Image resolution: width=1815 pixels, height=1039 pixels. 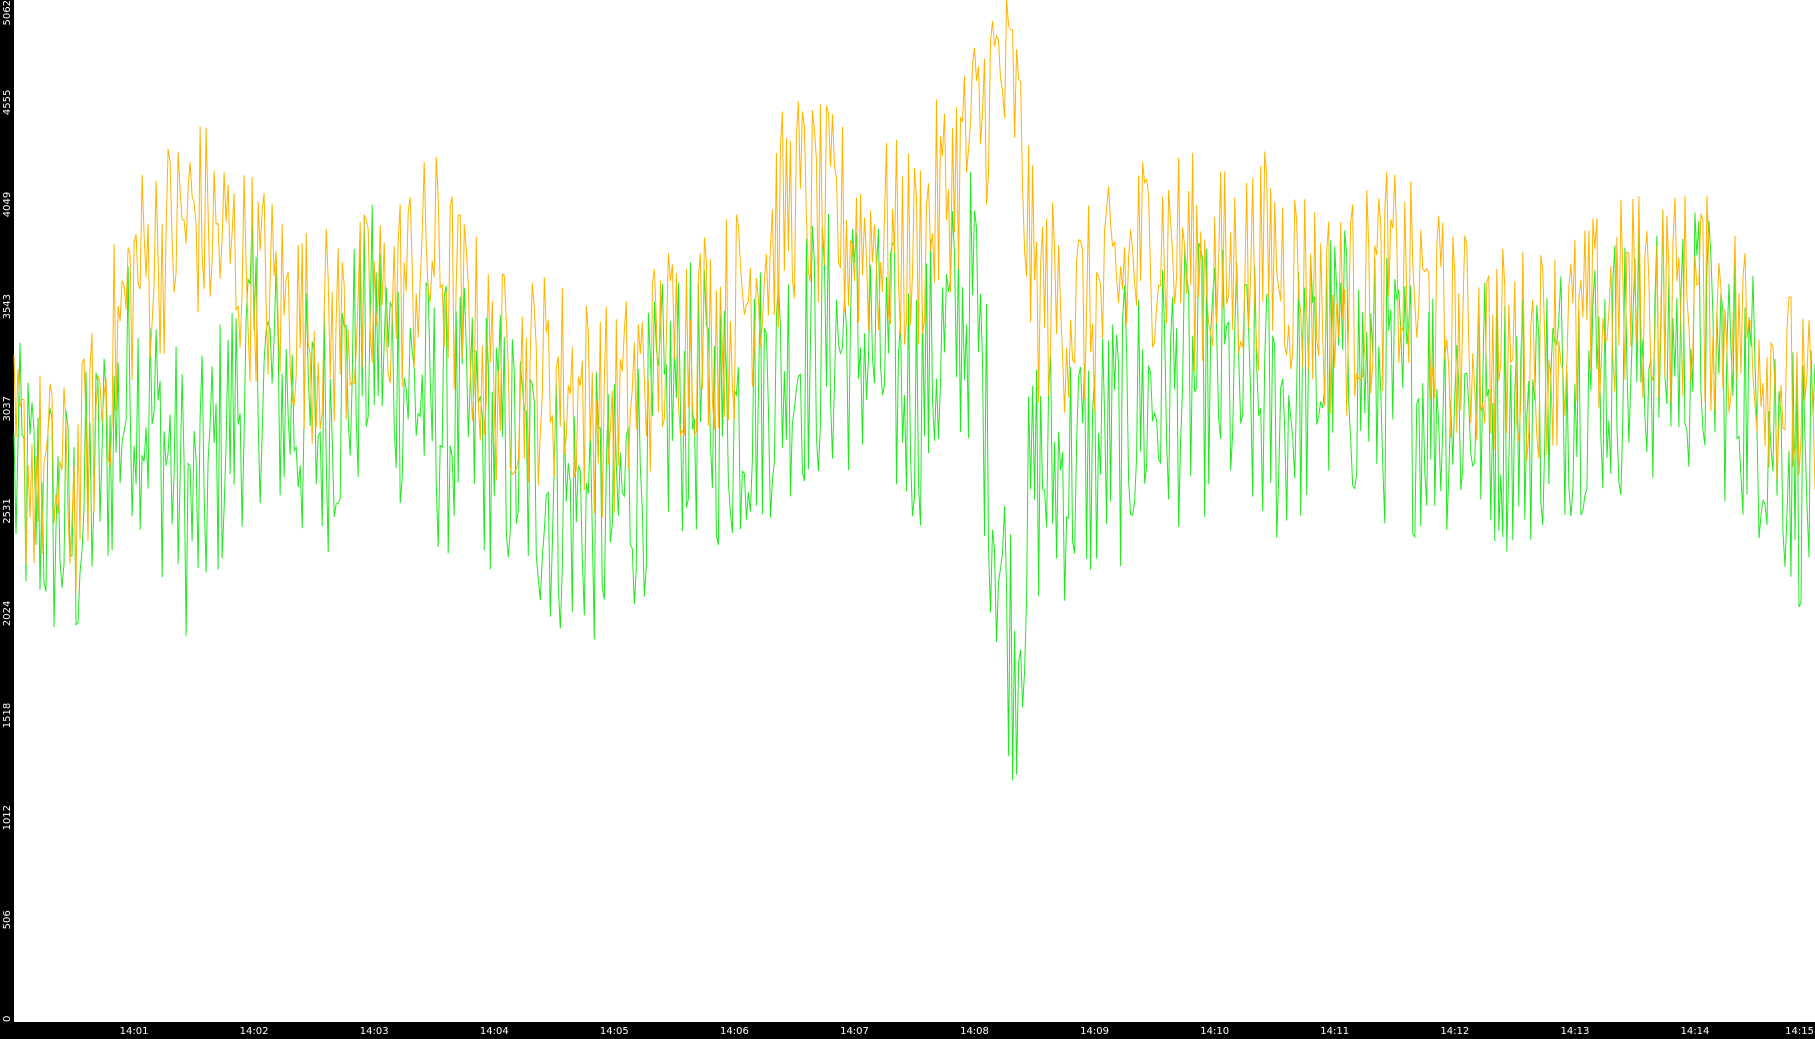 What do you see at coordinates (1574, 1031) in the screenshot?
I see `x-tick-label: 14:13` at bounding box center [1574, 1031].